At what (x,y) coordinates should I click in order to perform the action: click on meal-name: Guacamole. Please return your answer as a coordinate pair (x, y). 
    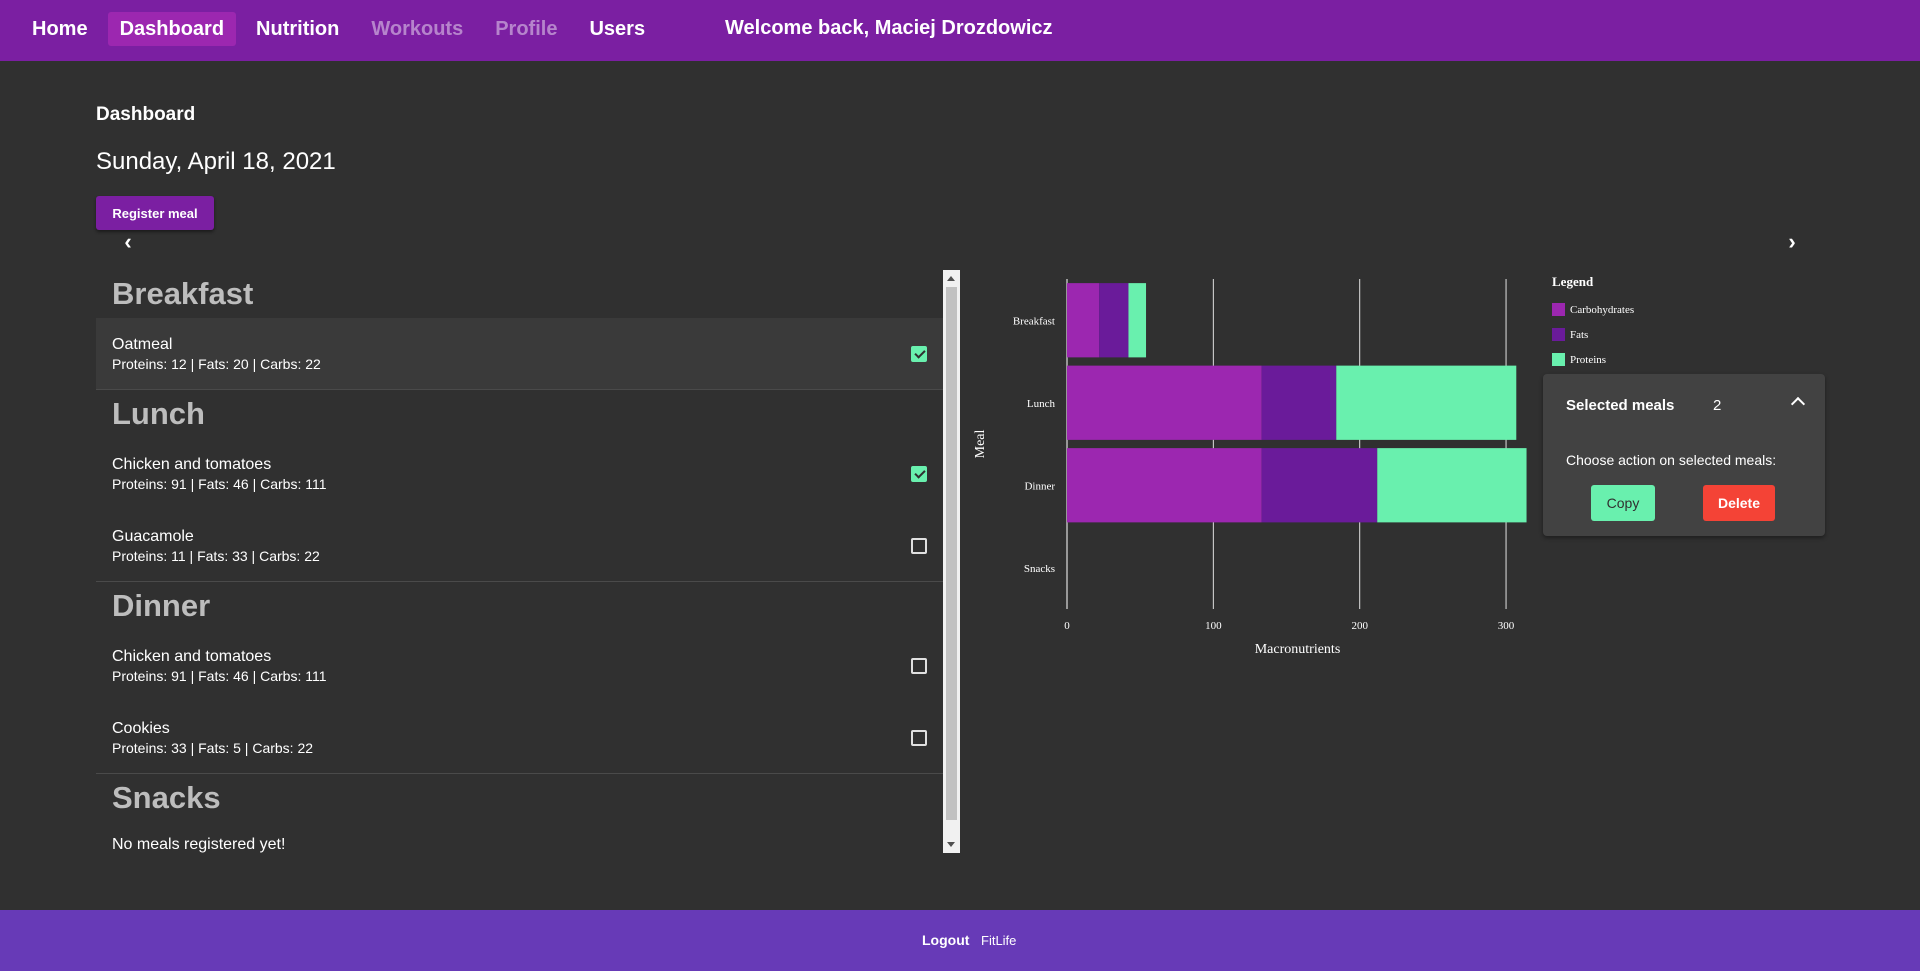
    Looking at the image, I should click on (153, 536).